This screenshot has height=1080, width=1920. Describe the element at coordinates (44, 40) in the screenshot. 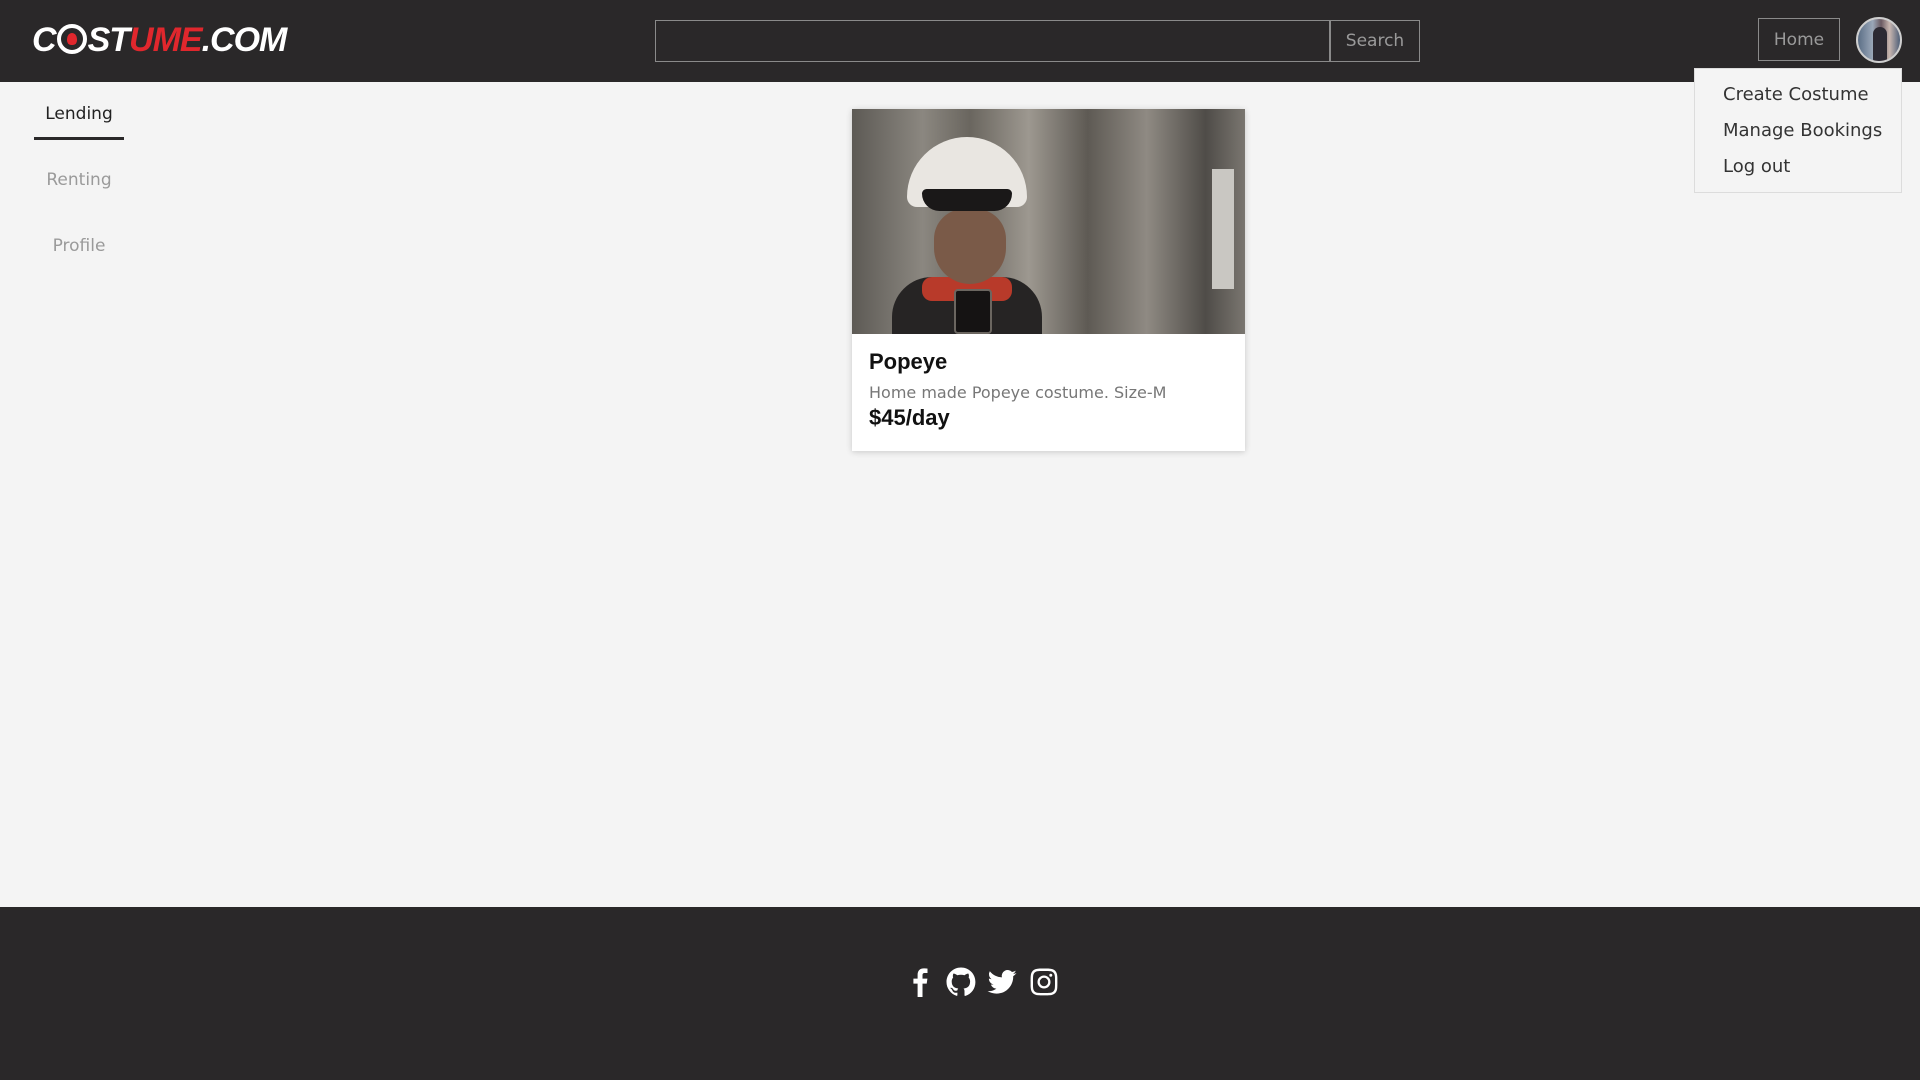

I see `logo-text-c: C` at that location.